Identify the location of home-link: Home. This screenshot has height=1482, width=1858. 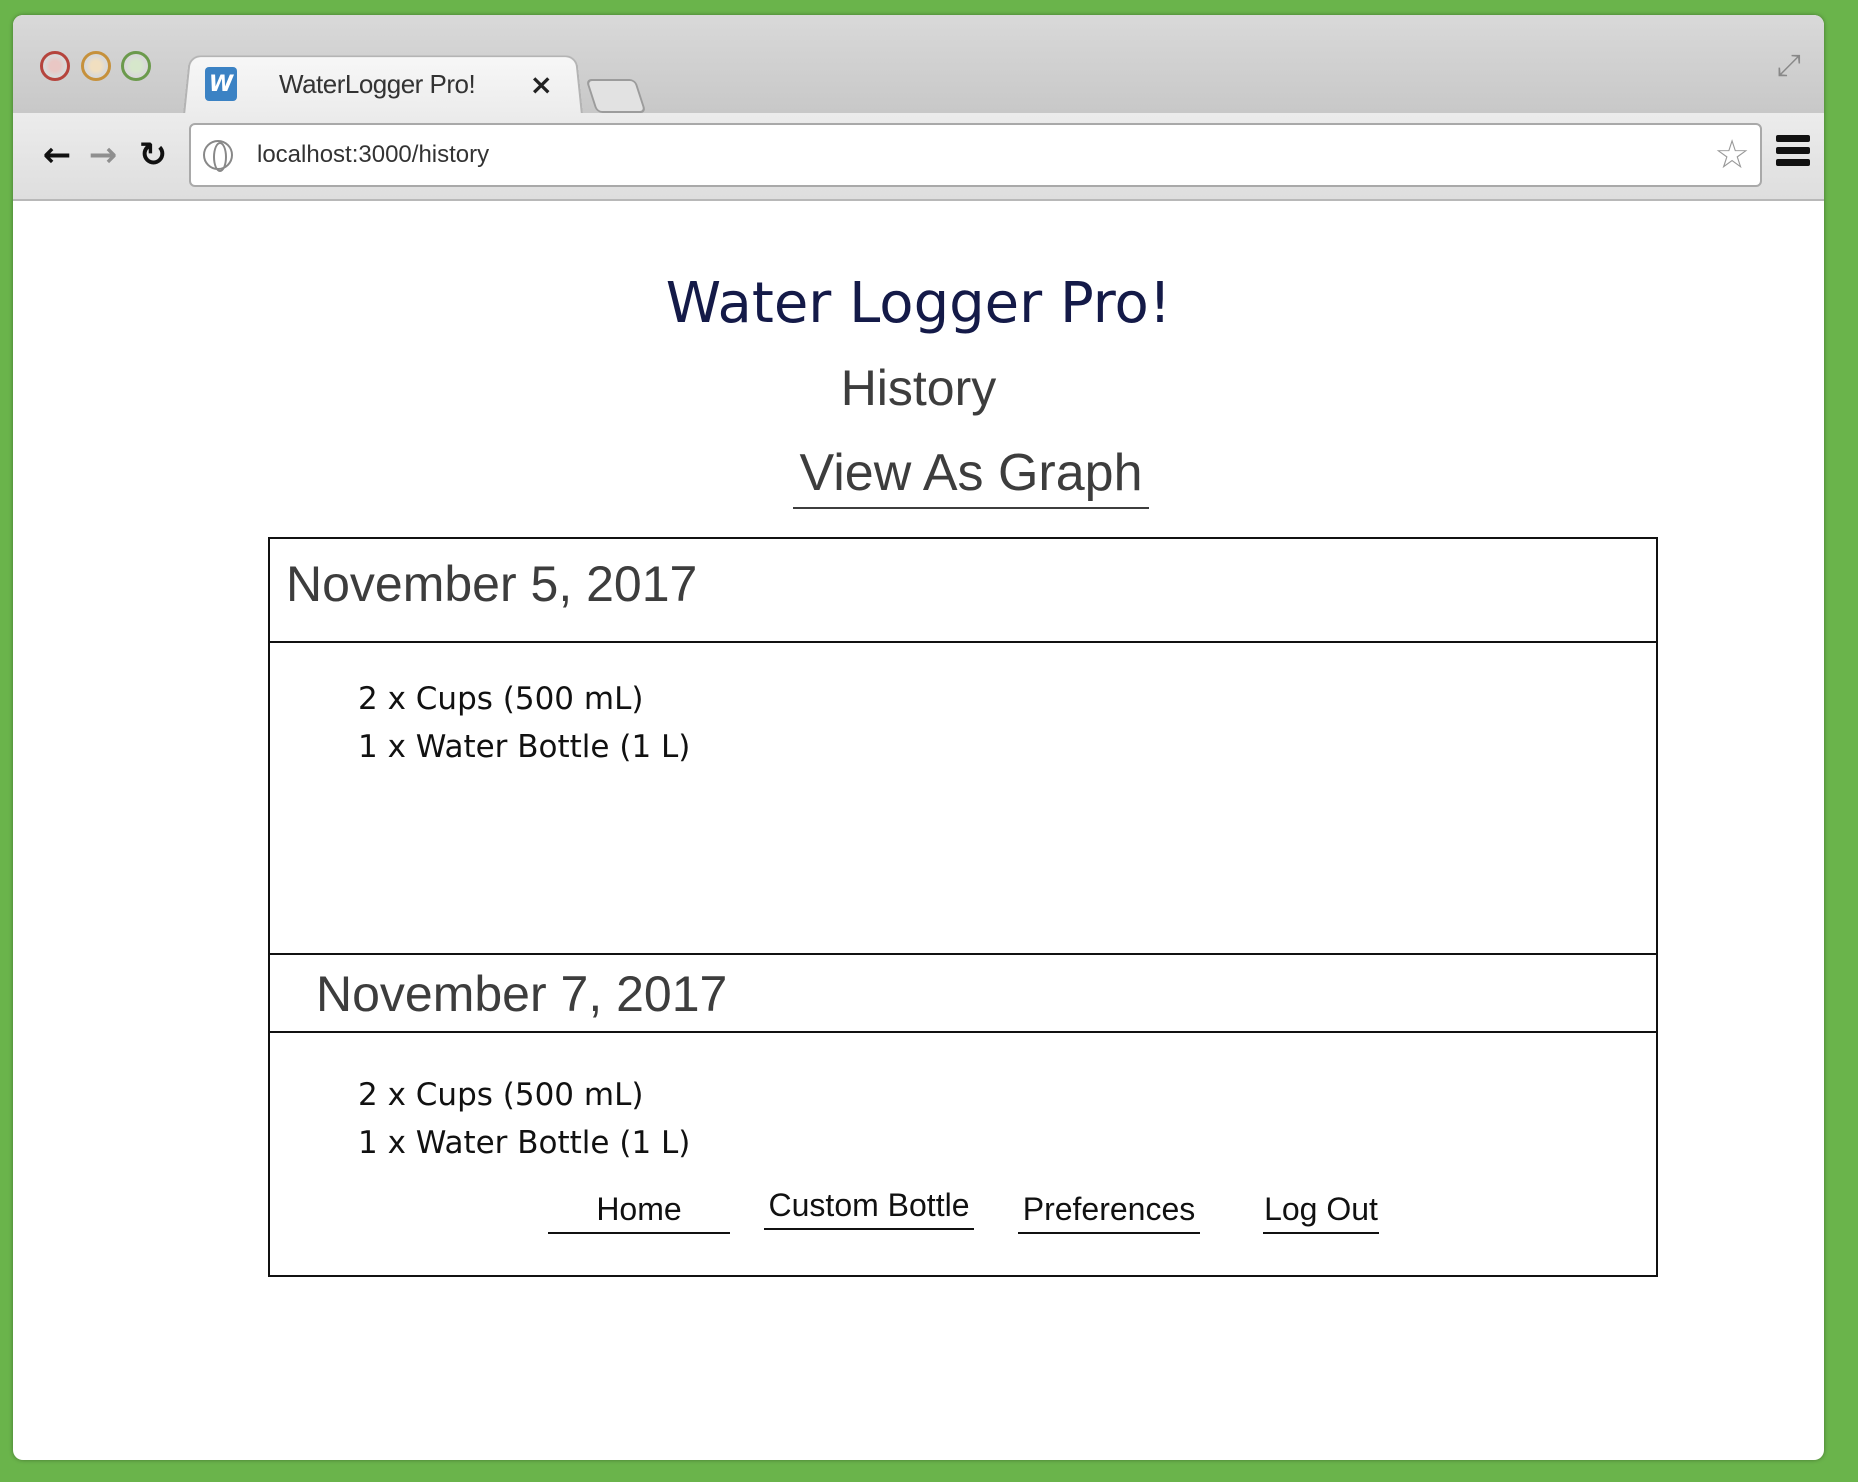
(639, 1212).